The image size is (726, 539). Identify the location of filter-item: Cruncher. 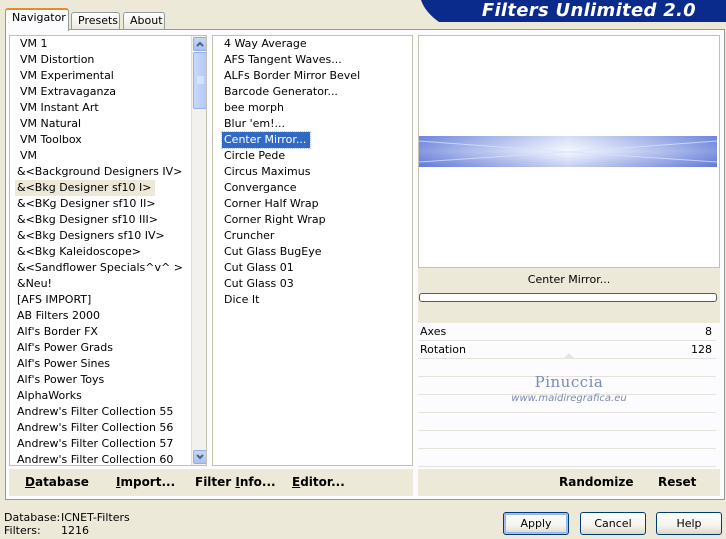
(317, 236).